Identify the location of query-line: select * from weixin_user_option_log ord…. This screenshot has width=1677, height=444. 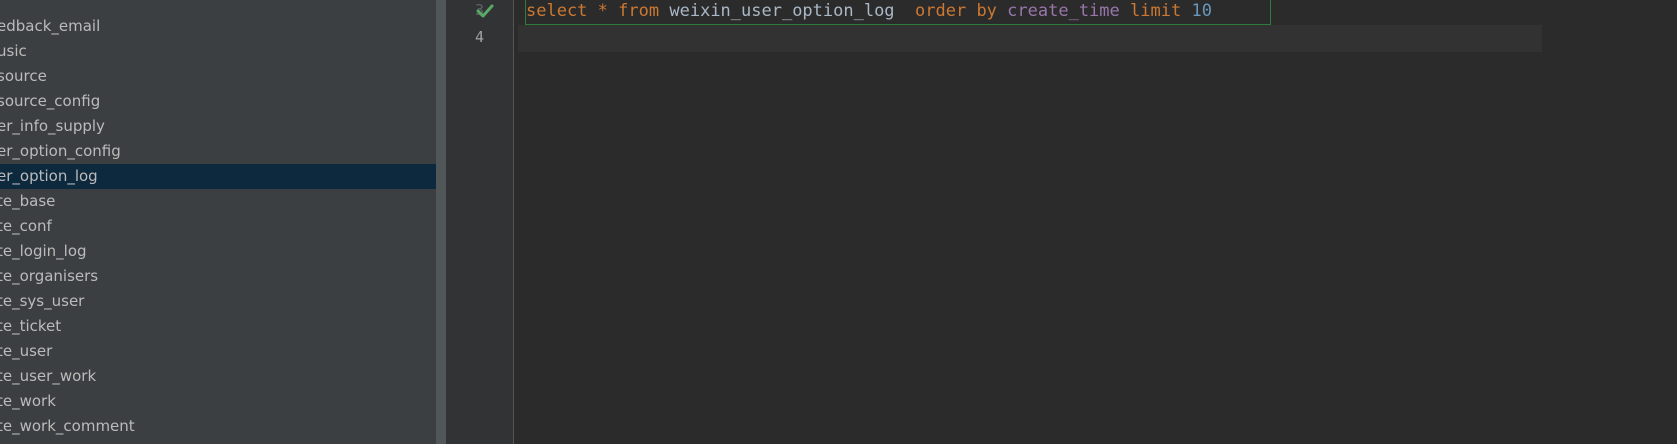
(898, 12).